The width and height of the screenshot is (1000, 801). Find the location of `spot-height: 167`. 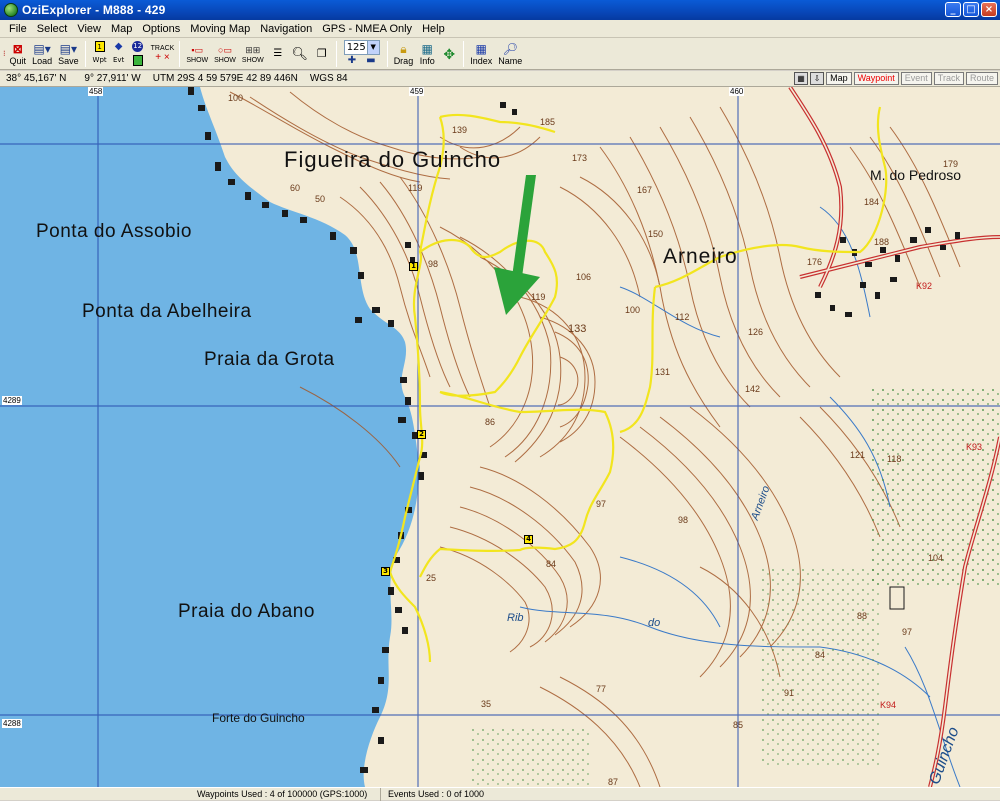

spot-height: 167 is located at coordinates (645, 190).